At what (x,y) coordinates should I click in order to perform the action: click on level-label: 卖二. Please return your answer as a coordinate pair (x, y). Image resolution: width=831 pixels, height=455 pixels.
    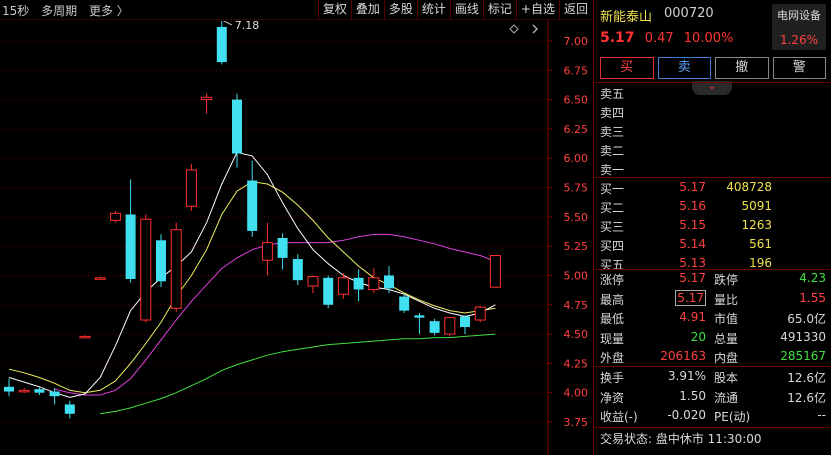
    Looking at the image, I should click on (612, 151).